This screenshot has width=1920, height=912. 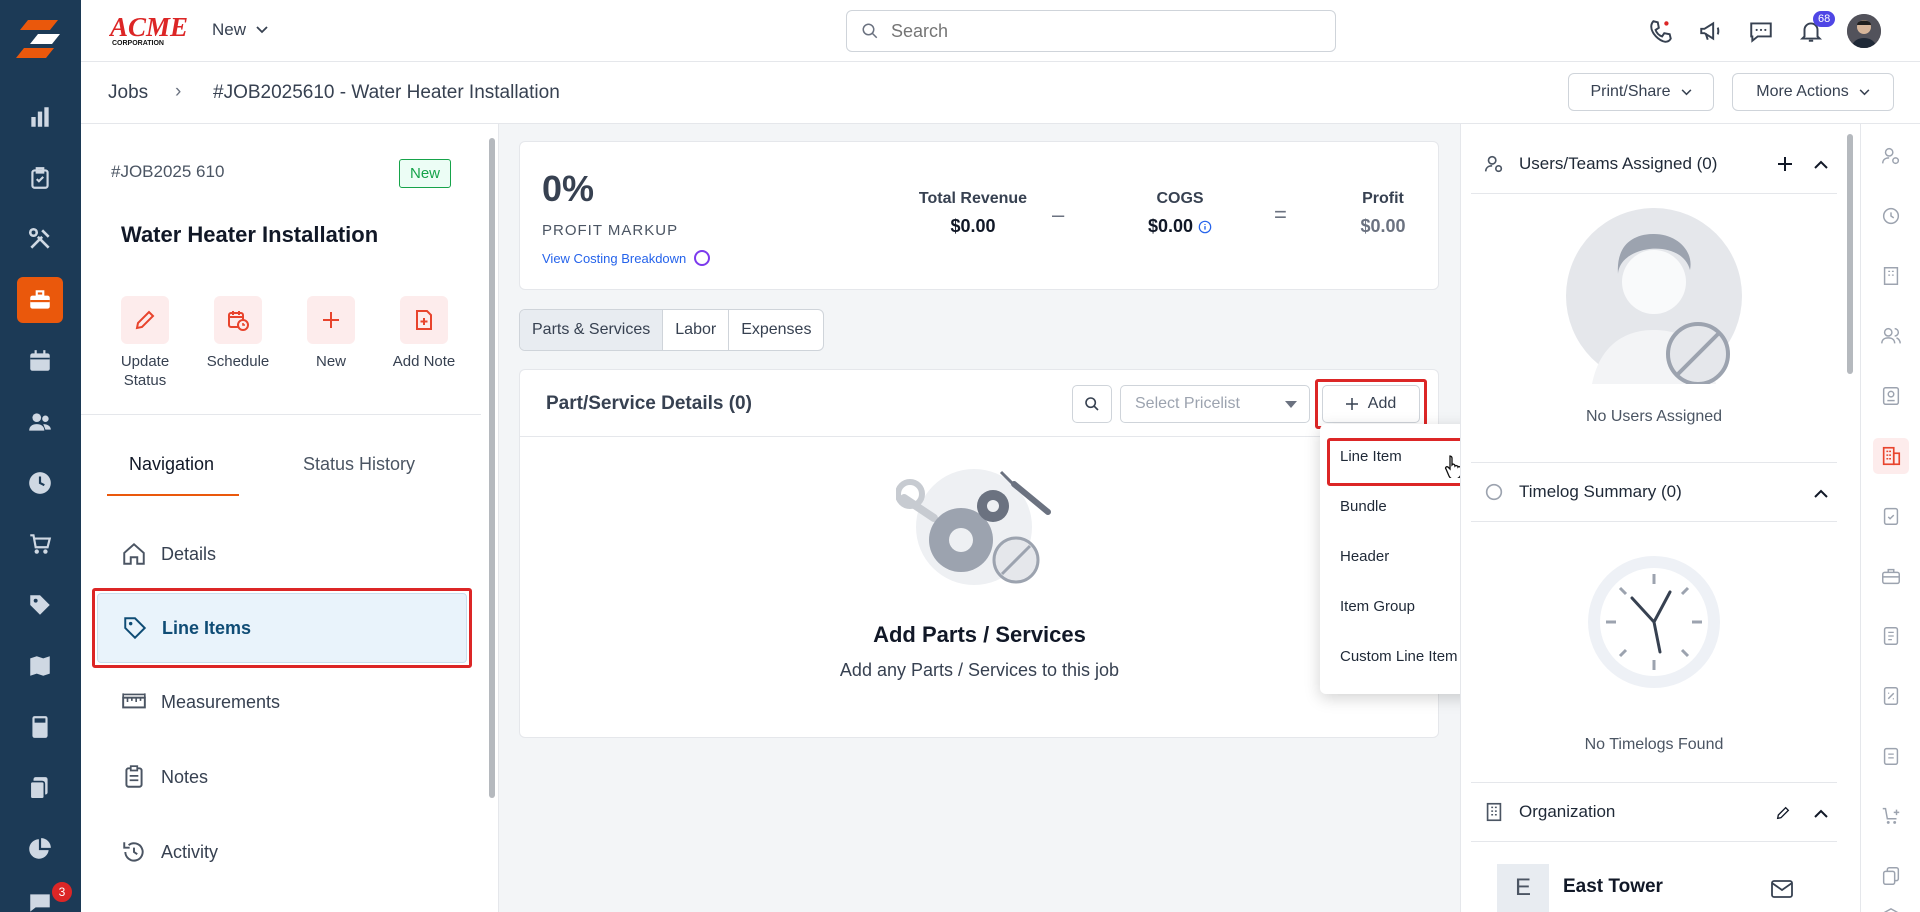 What do you see at coordinates (1654, 492) in the screenshot?
I see `timelog-section-header: Timelog Summary (0)` at bounding box center [1654, 492].